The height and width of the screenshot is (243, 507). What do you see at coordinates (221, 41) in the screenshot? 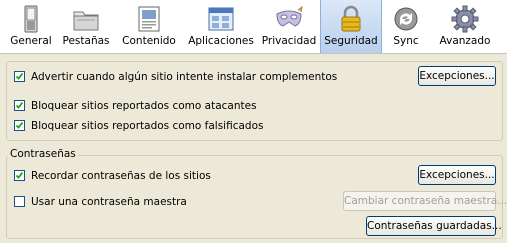
I see `tab-label: Aplicaciones` at bounding box center [221, 41].